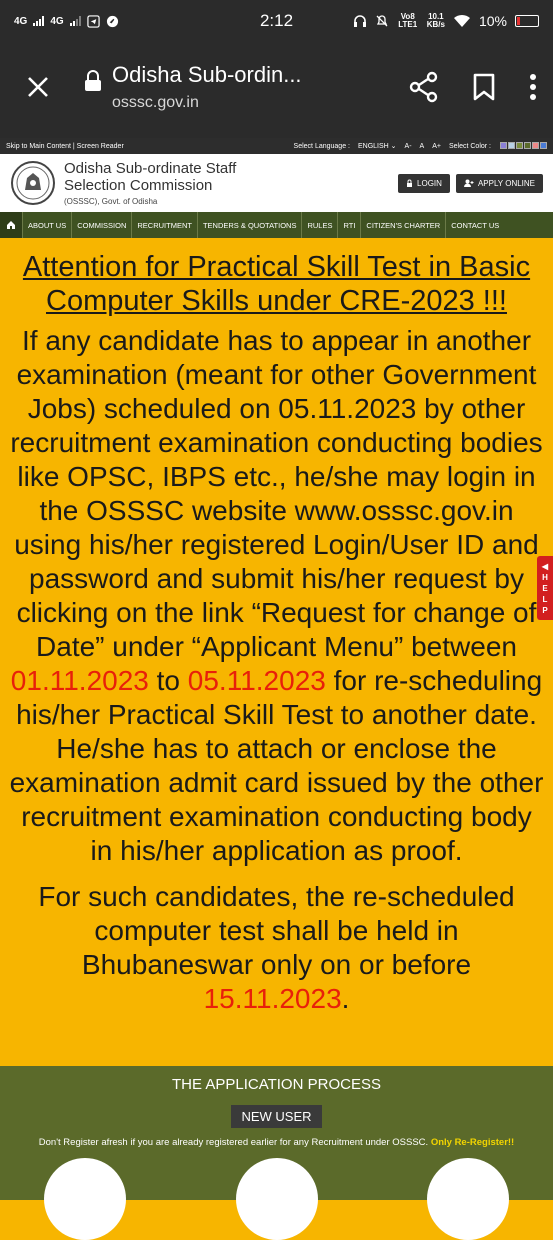 This screenshot has width=553, height=1240. I want to click on bookmark-icon, so click(484, 87).